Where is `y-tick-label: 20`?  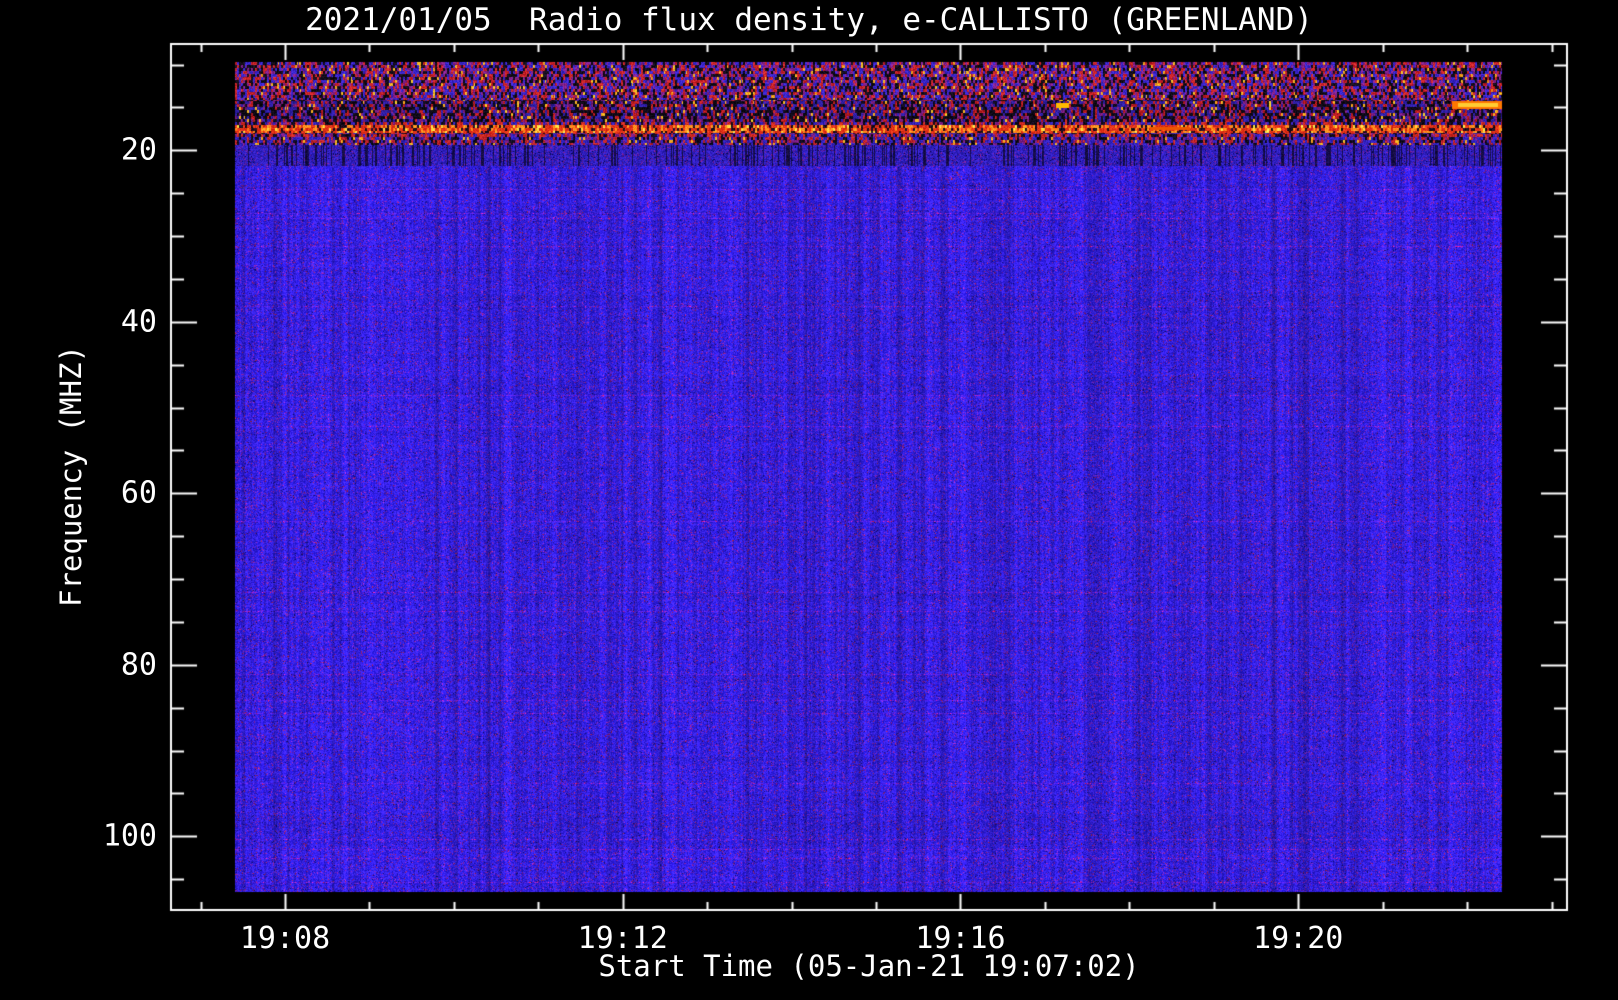 y-tick-label: 20 is located at coordinates (138, 150).